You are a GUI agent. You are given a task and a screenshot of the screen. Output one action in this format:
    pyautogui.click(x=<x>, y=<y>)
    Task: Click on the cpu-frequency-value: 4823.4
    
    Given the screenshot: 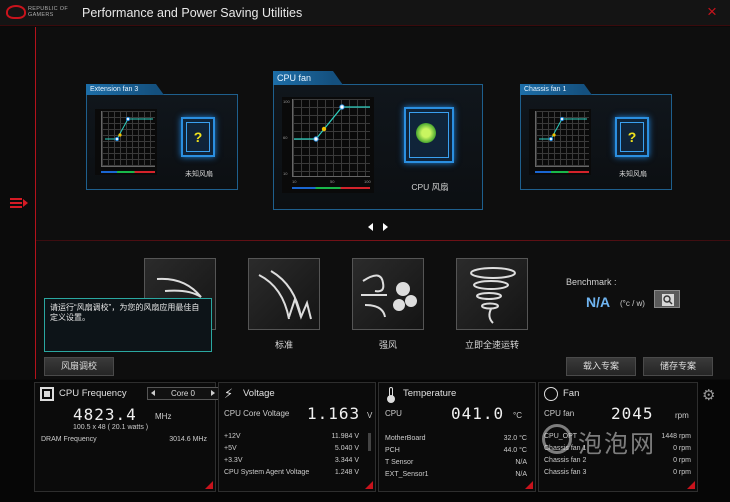 What is the action you would take?
    pyautogui.click(x=105, y=414)
    